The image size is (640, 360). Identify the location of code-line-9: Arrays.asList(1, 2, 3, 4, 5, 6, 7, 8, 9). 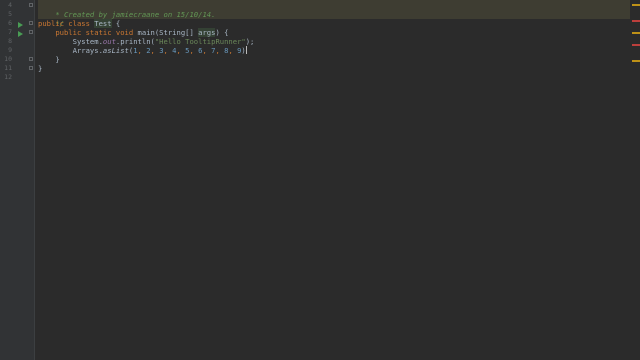
(142, 50).